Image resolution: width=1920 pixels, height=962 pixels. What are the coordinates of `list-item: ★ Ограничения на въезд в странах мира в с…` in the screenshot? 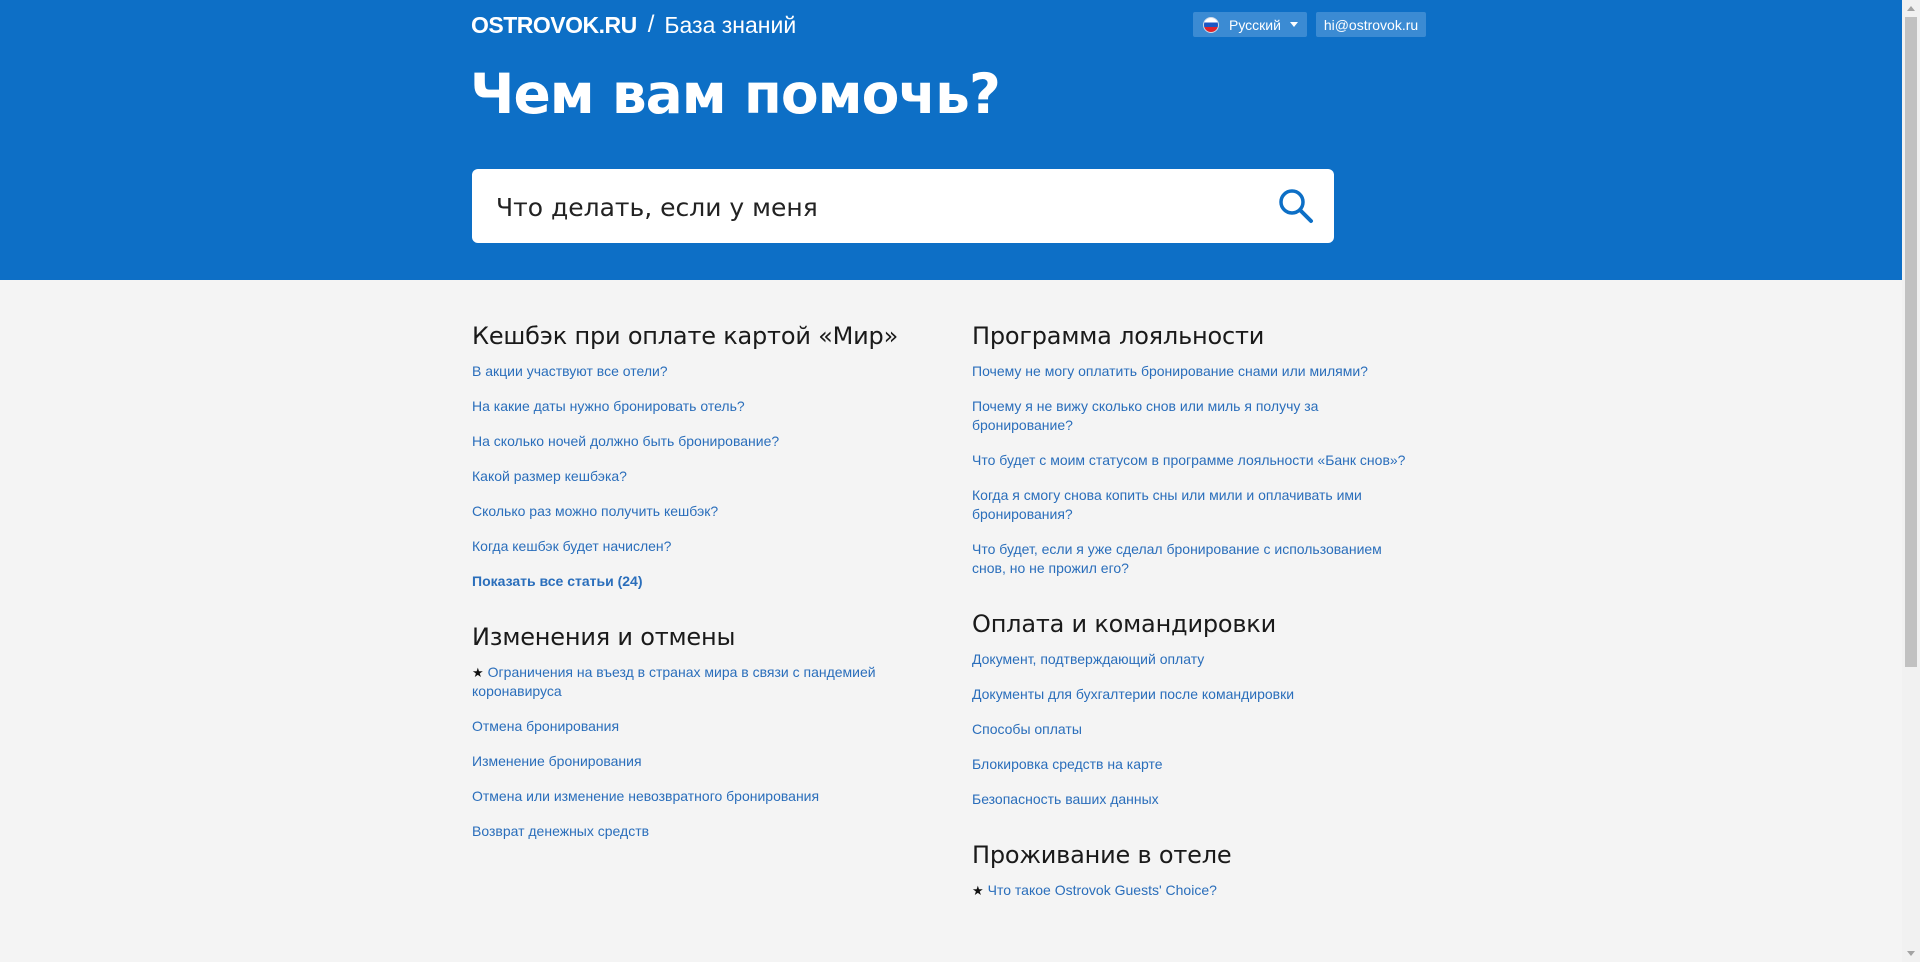 It's located at (692, 682).